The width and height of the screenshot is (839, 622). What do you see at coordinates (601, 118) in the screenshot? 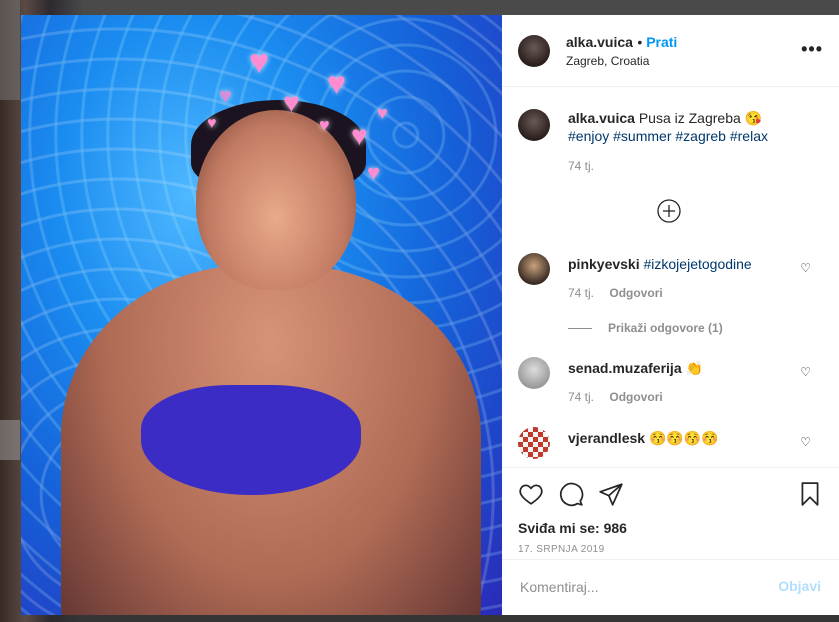
I see `caption-username: alka.vuica` at bounding box center [601, 118].